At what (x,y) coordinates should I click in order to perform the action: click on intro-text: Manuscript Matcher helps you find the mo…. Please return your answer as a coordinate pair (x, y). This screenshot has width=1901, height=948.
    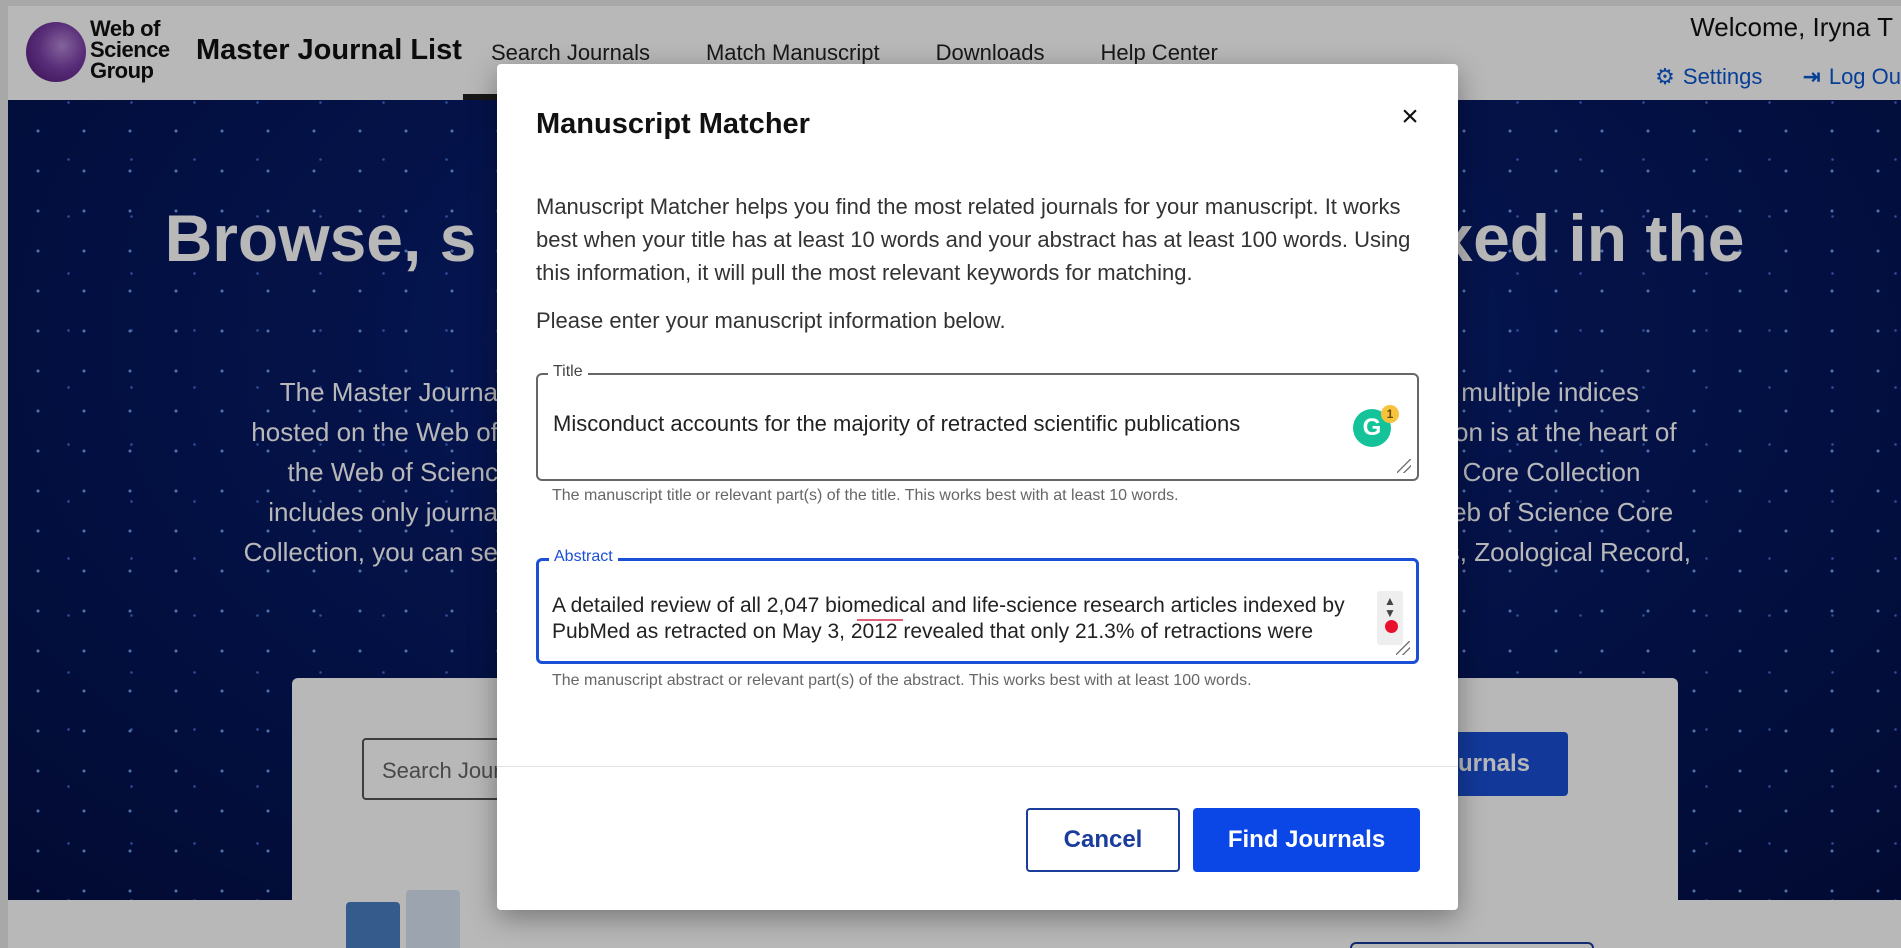
    Looking at the image, I should click on (973, 239).